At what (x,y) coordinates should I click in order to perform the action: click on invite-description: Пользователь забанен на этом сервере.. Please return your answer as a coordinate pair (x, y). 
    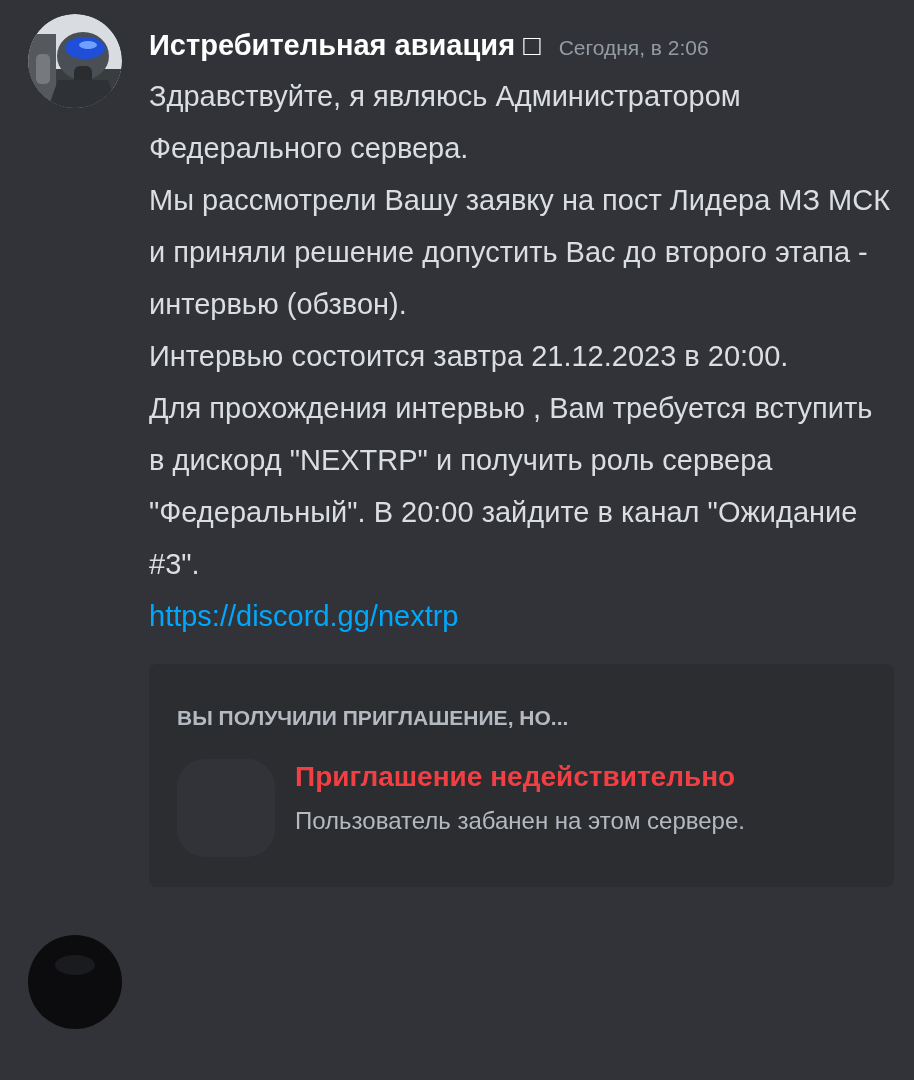
    Looking at the image, I should click on (520, 821).